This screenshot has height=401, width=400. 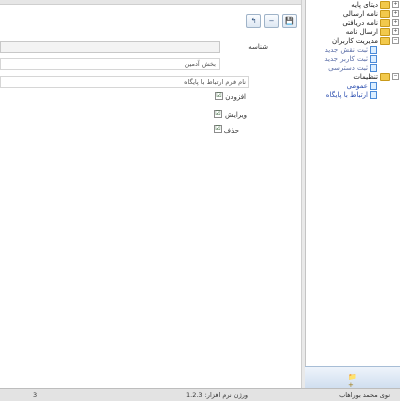 I want to click on tree-item-label: نامه دریافتی, so click(x=360, y=22).